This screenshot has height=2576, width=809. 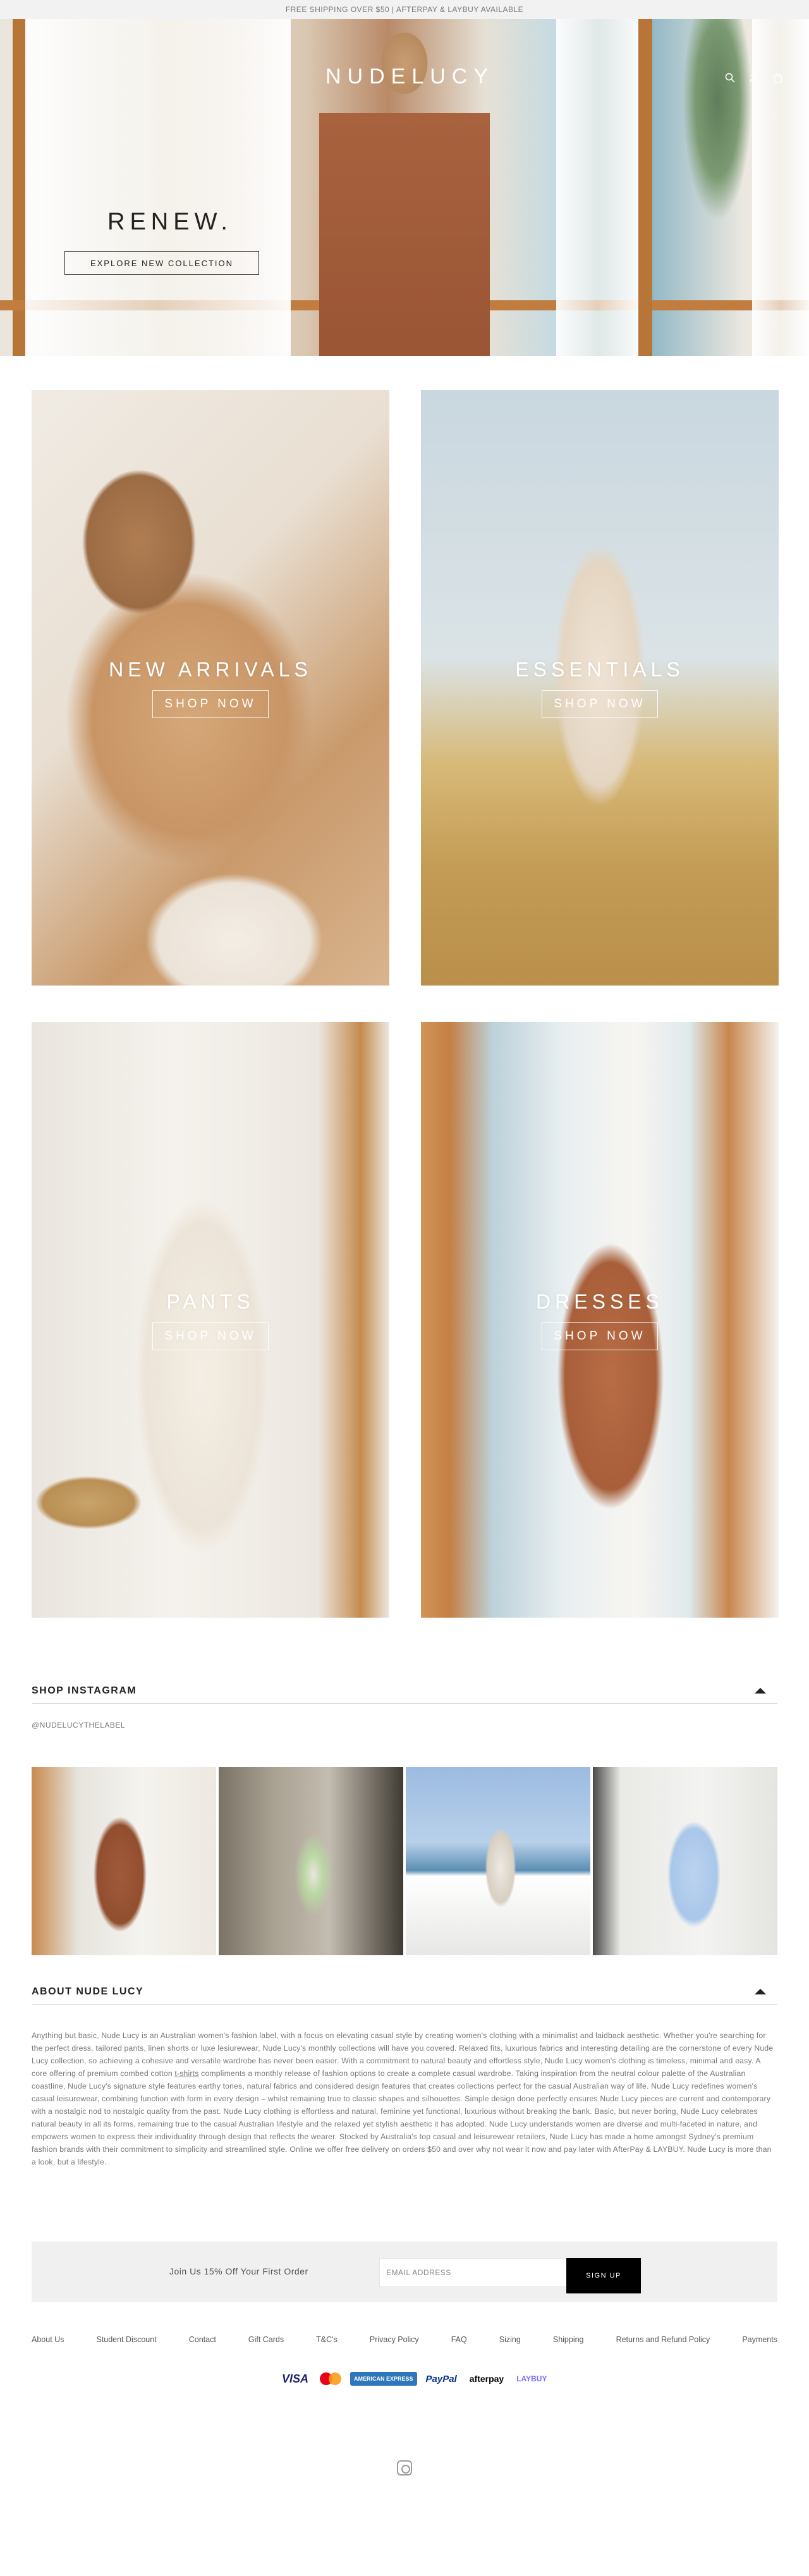 I want to click on collection-tile-pants: PANTS SHOP NOW, so click(x=211, y=1320).